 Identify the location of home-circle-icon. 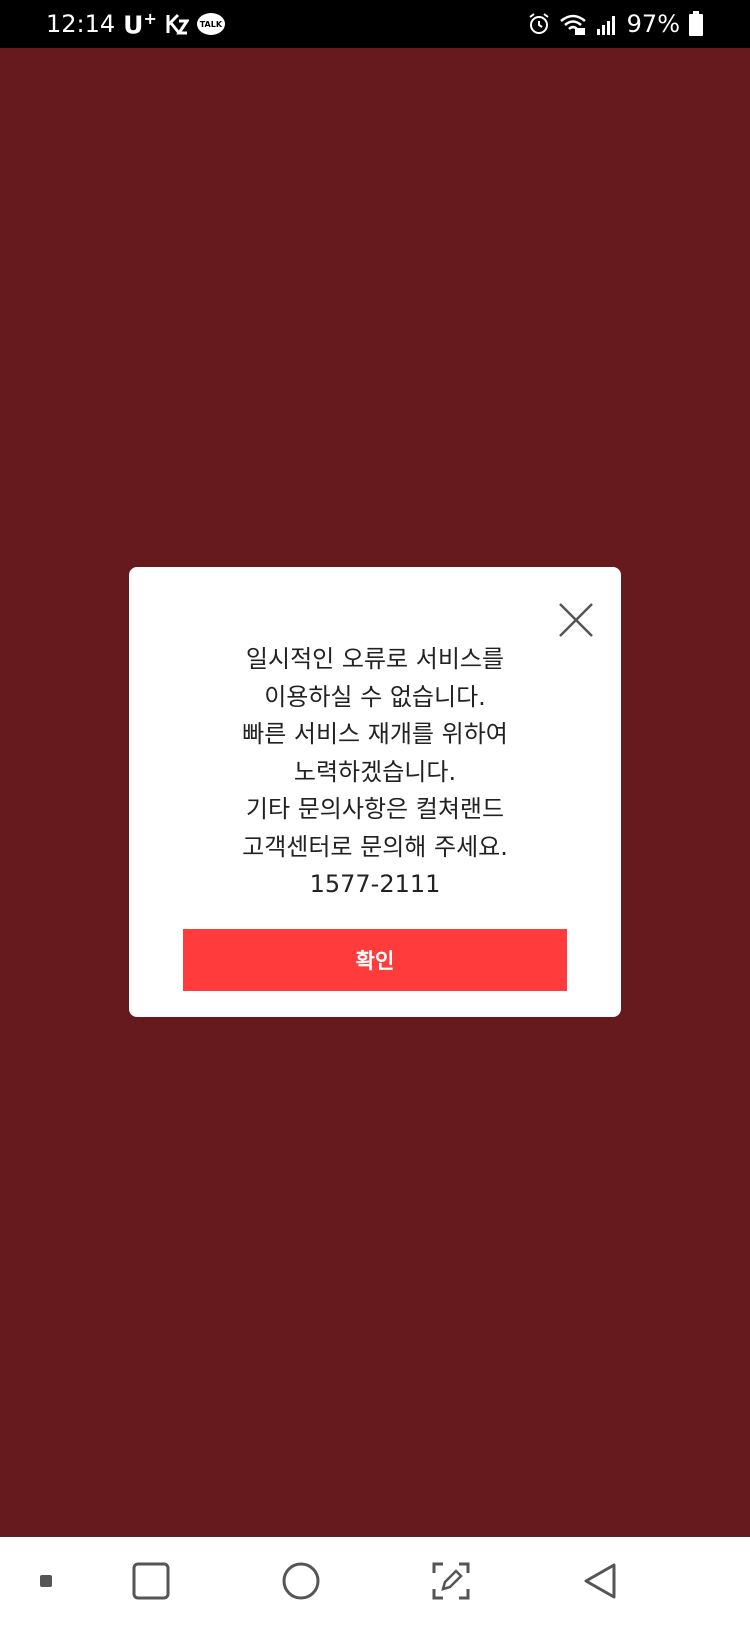
(301, 1581).